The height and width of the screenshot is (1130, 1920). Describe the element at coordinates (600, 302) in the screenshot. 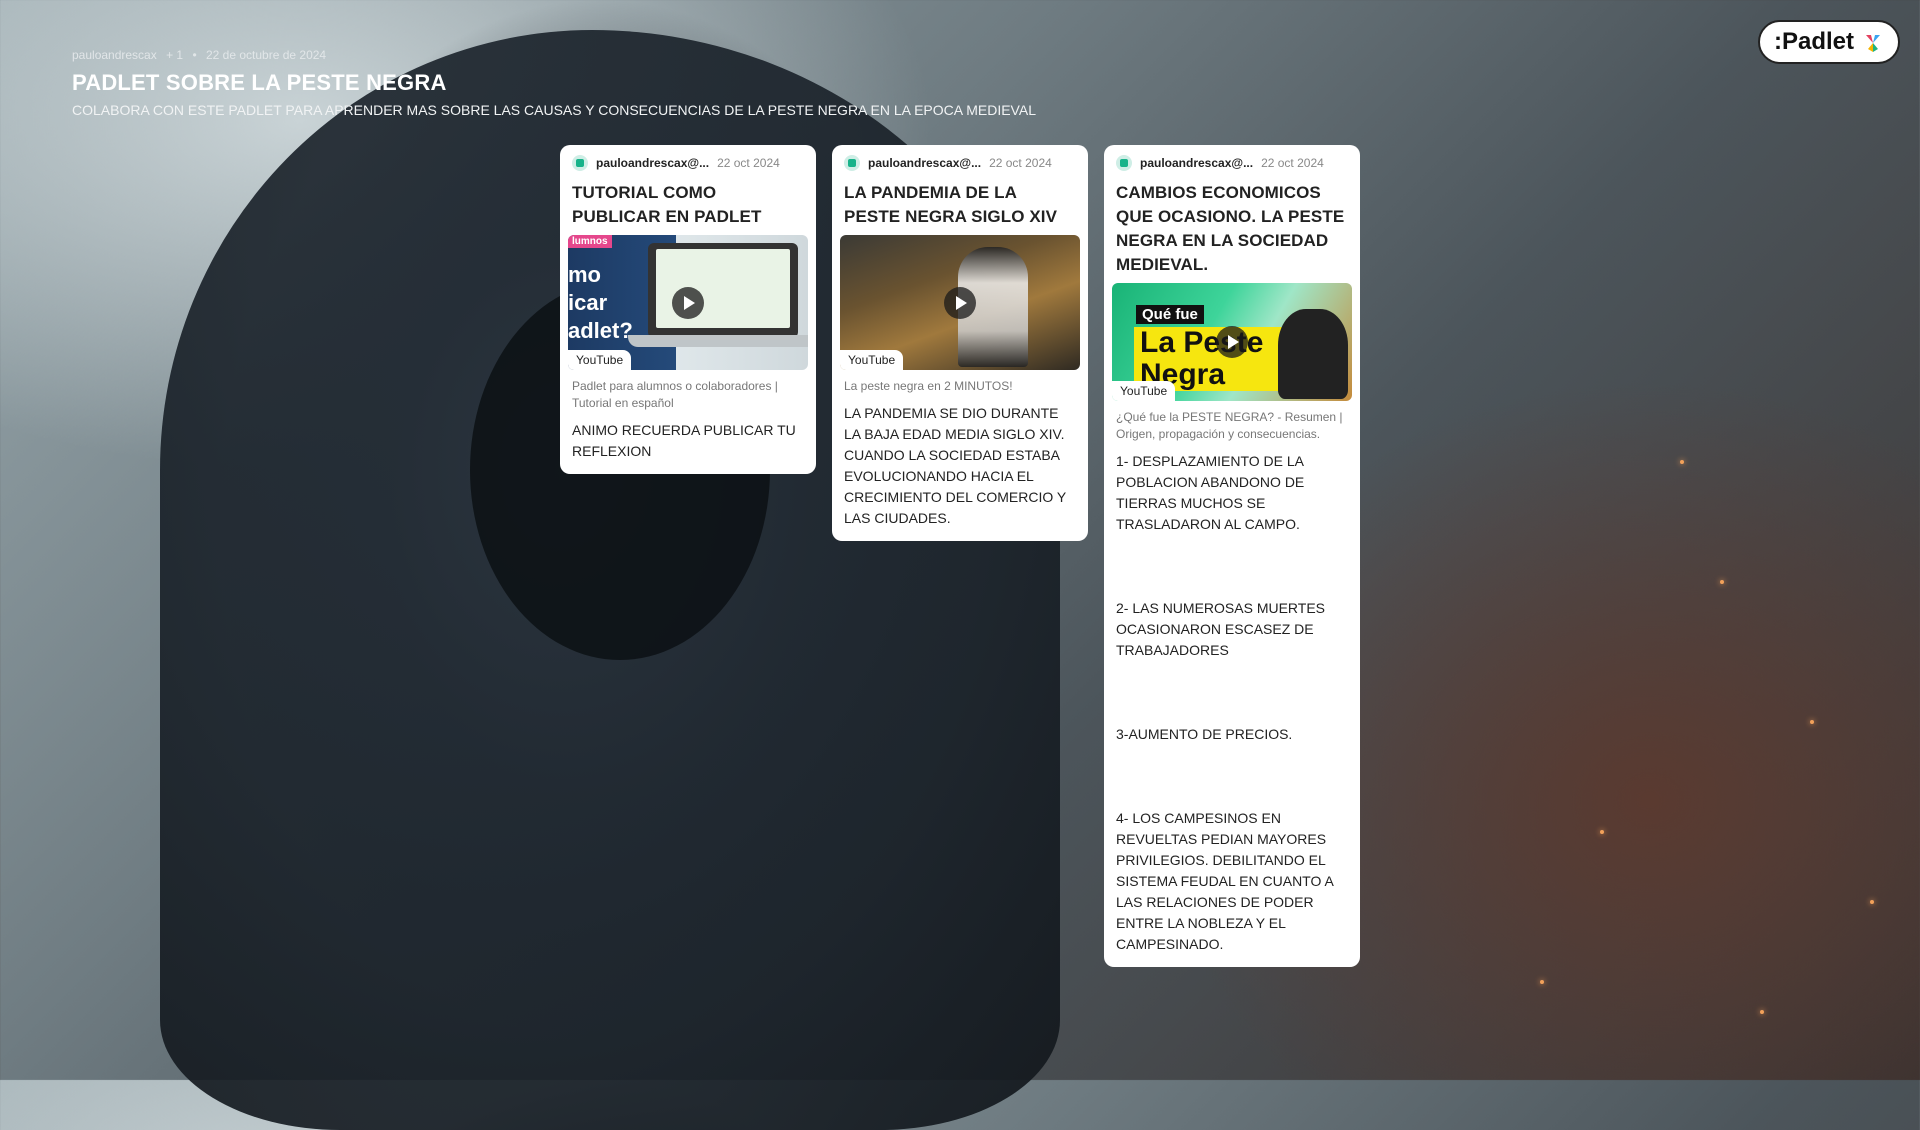

I see `thumbnail-text: mo icar adlet?` at that location.